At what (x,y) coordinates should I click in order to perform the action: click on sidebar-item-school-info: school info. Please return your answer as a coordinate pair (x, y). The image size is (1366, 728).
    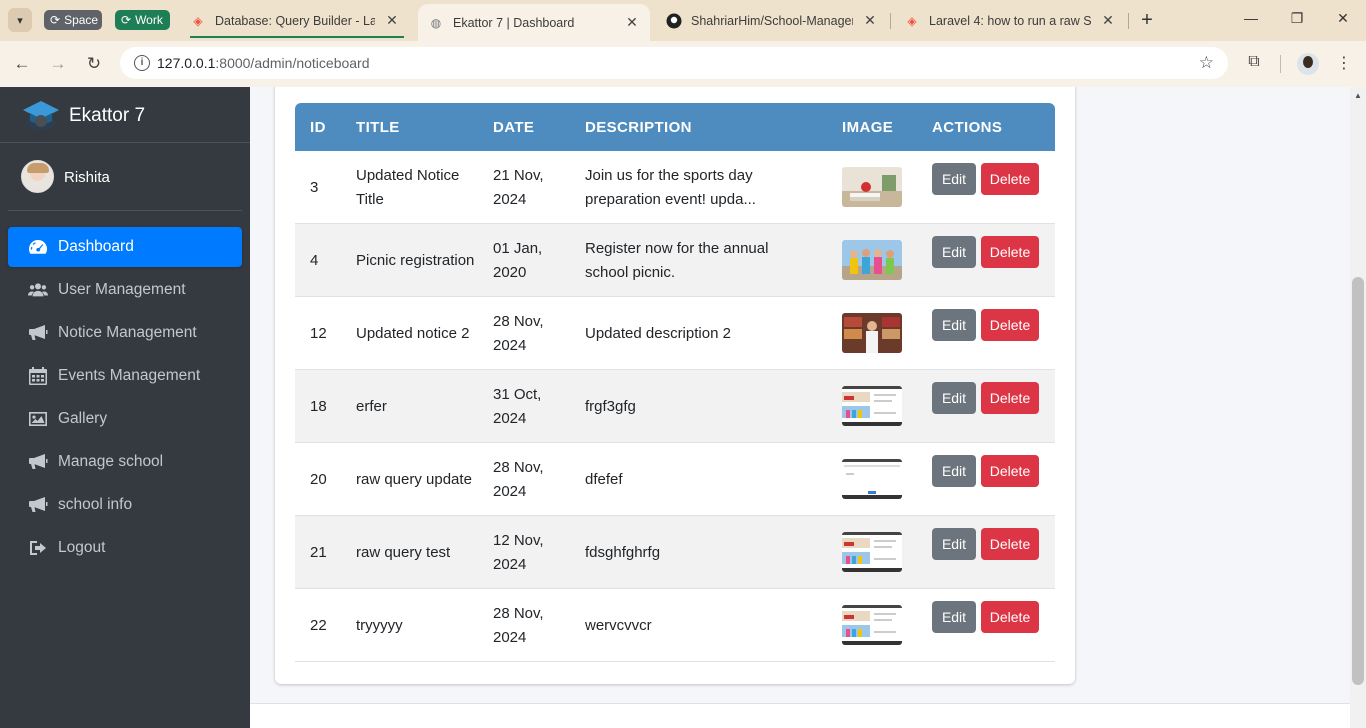
    Looking at the image, I should click on (125, 505).